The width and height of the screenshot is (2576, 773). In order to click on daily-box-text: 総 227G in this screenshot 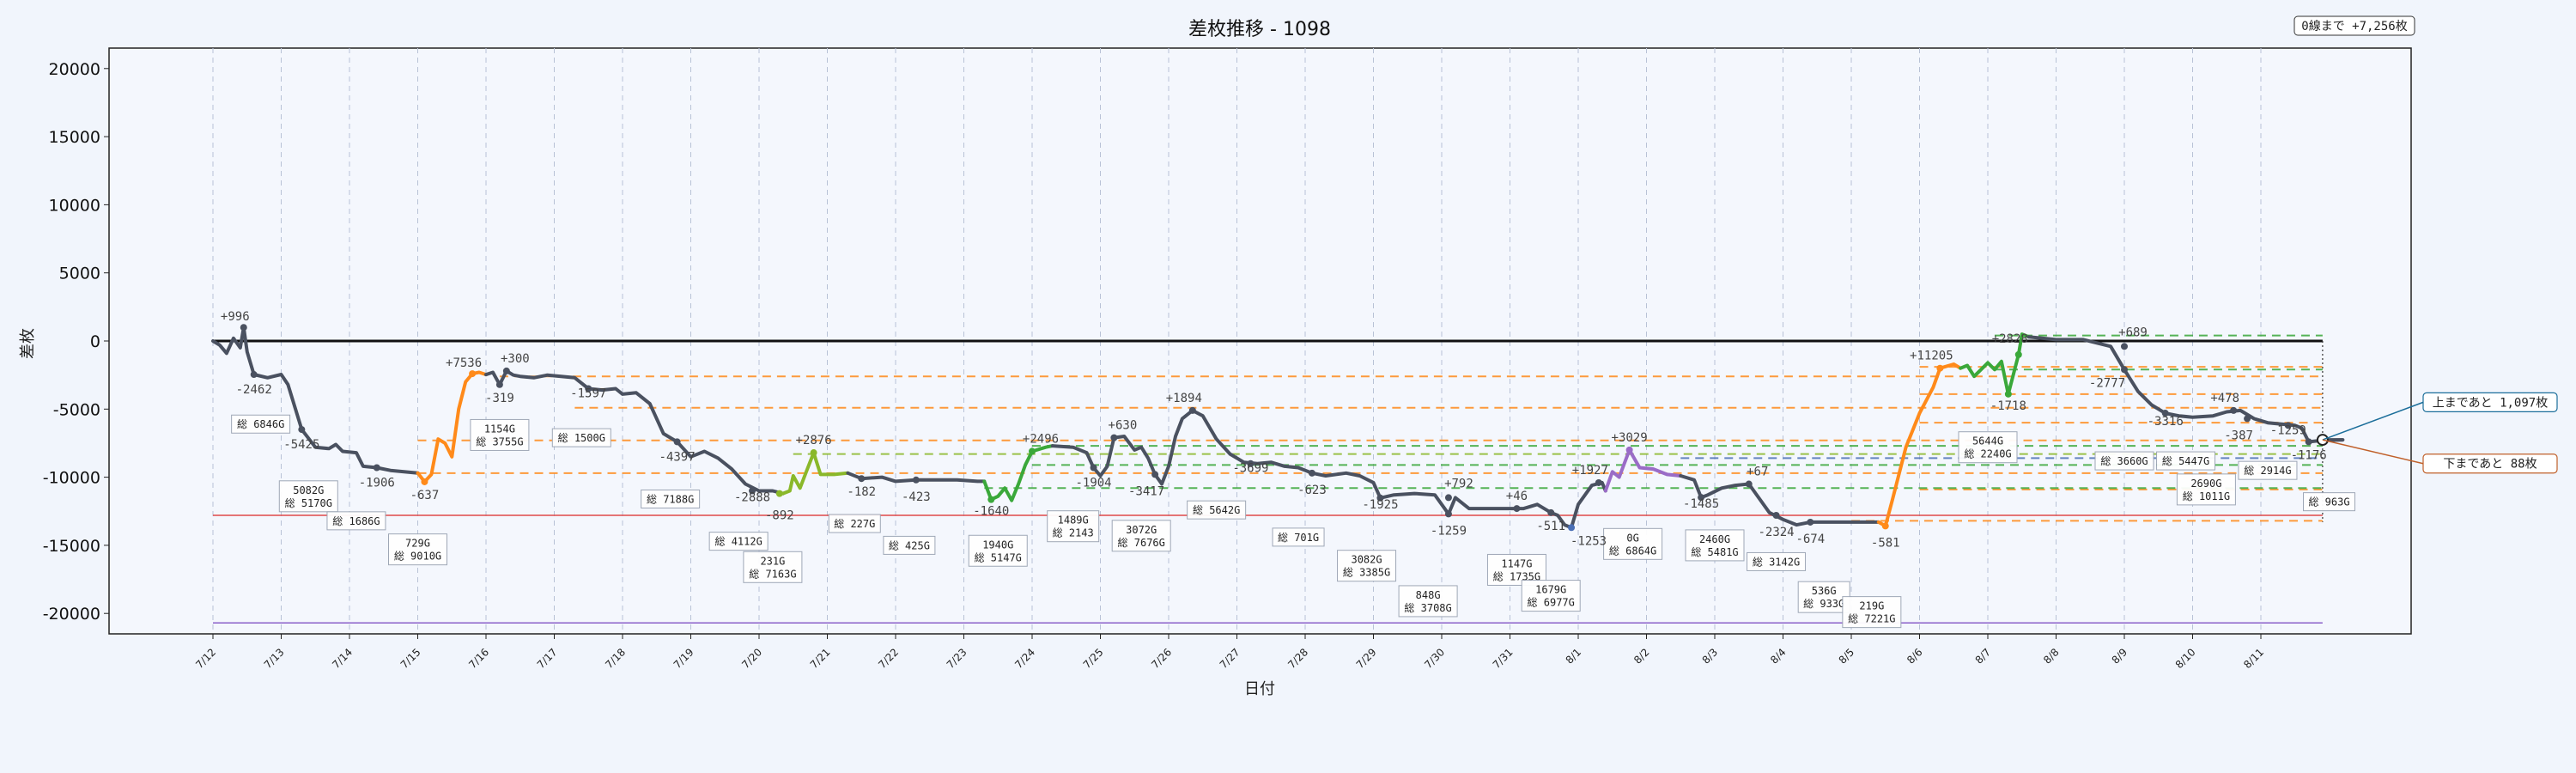, I will do `click(854, 524)`.